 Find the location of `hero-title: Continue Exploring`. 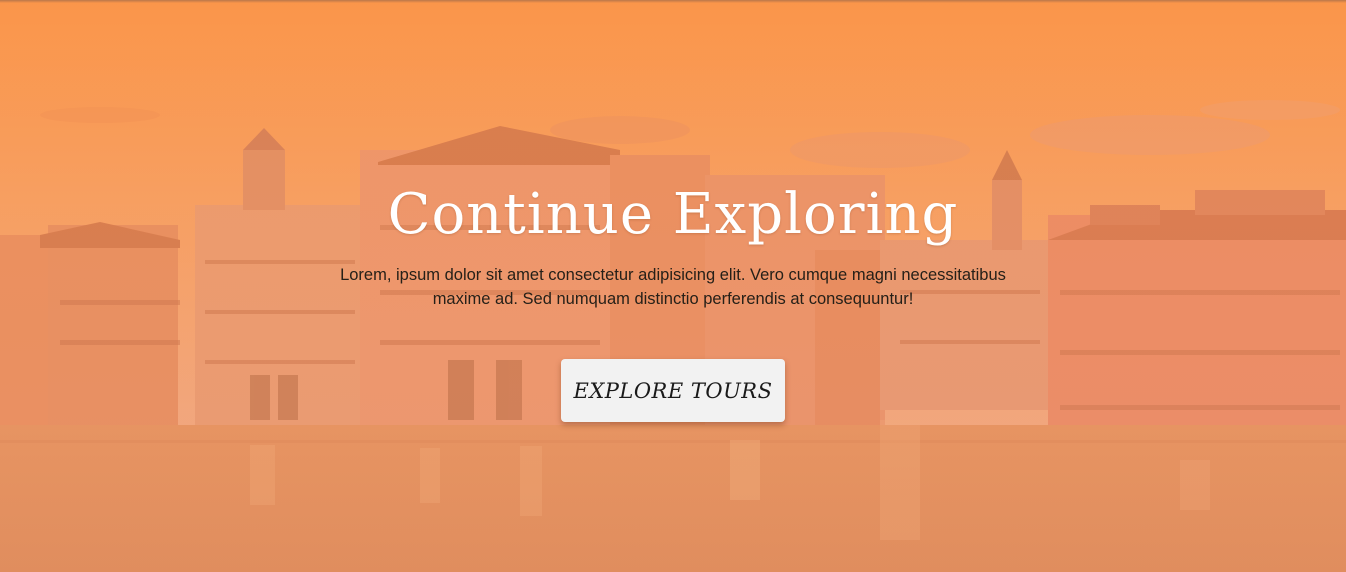

hero-title: Continue Exploring is located at coordinates (673, 214).